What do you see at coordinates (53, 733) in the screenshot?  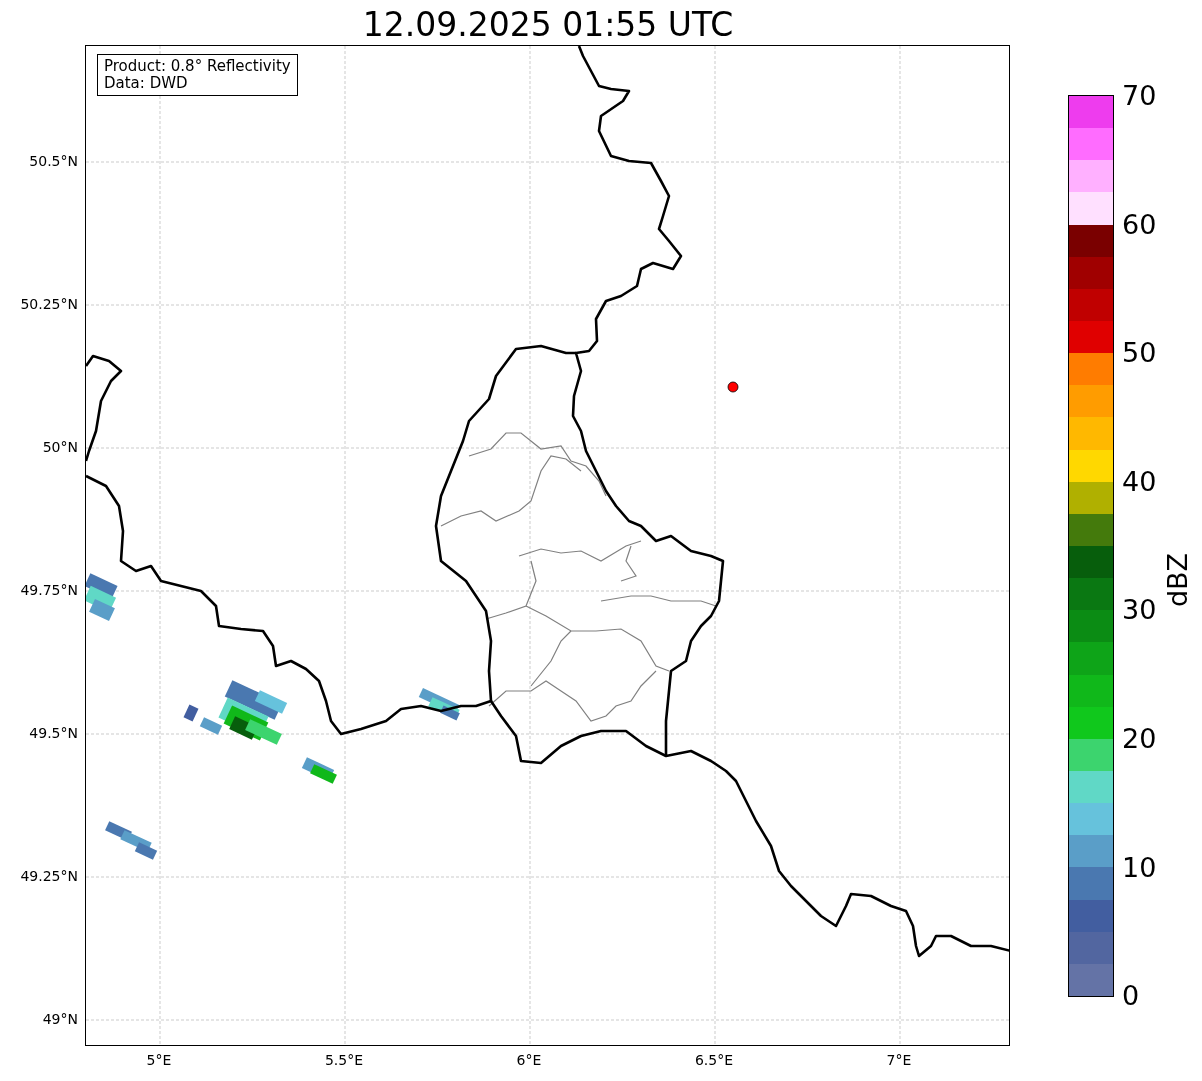 I see `latitude-tick-label: 49.5°N` at bounding box center [53, 733].